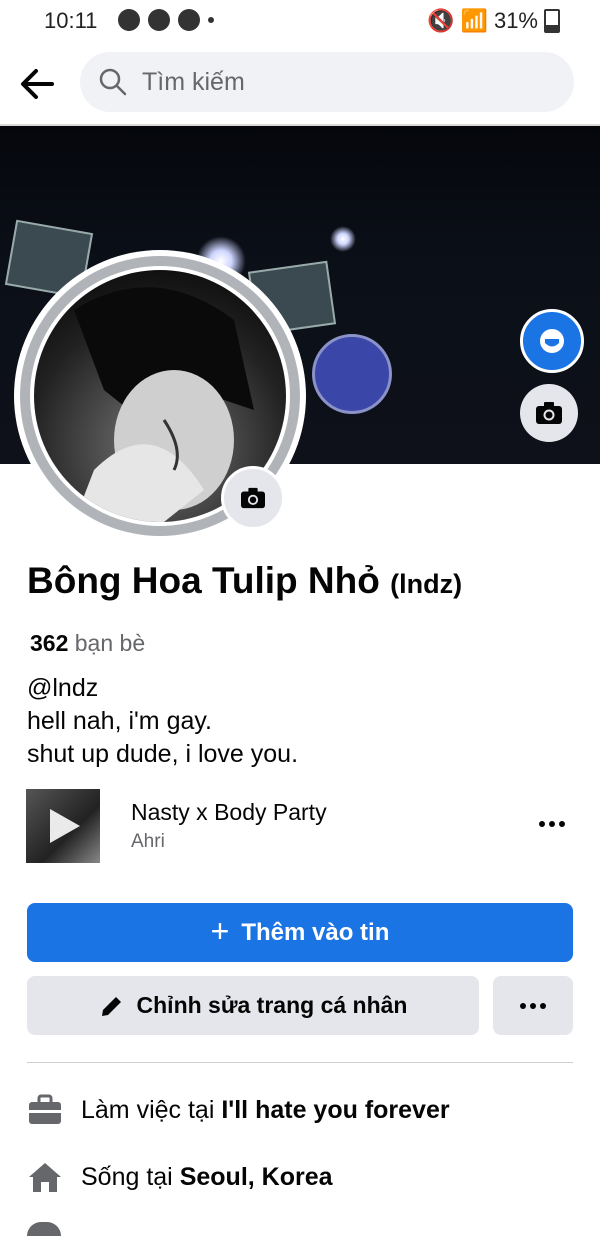  Describe the element at coordinates (63, 688) in the screenshot. I see `bio-line: @lndz` at that location.